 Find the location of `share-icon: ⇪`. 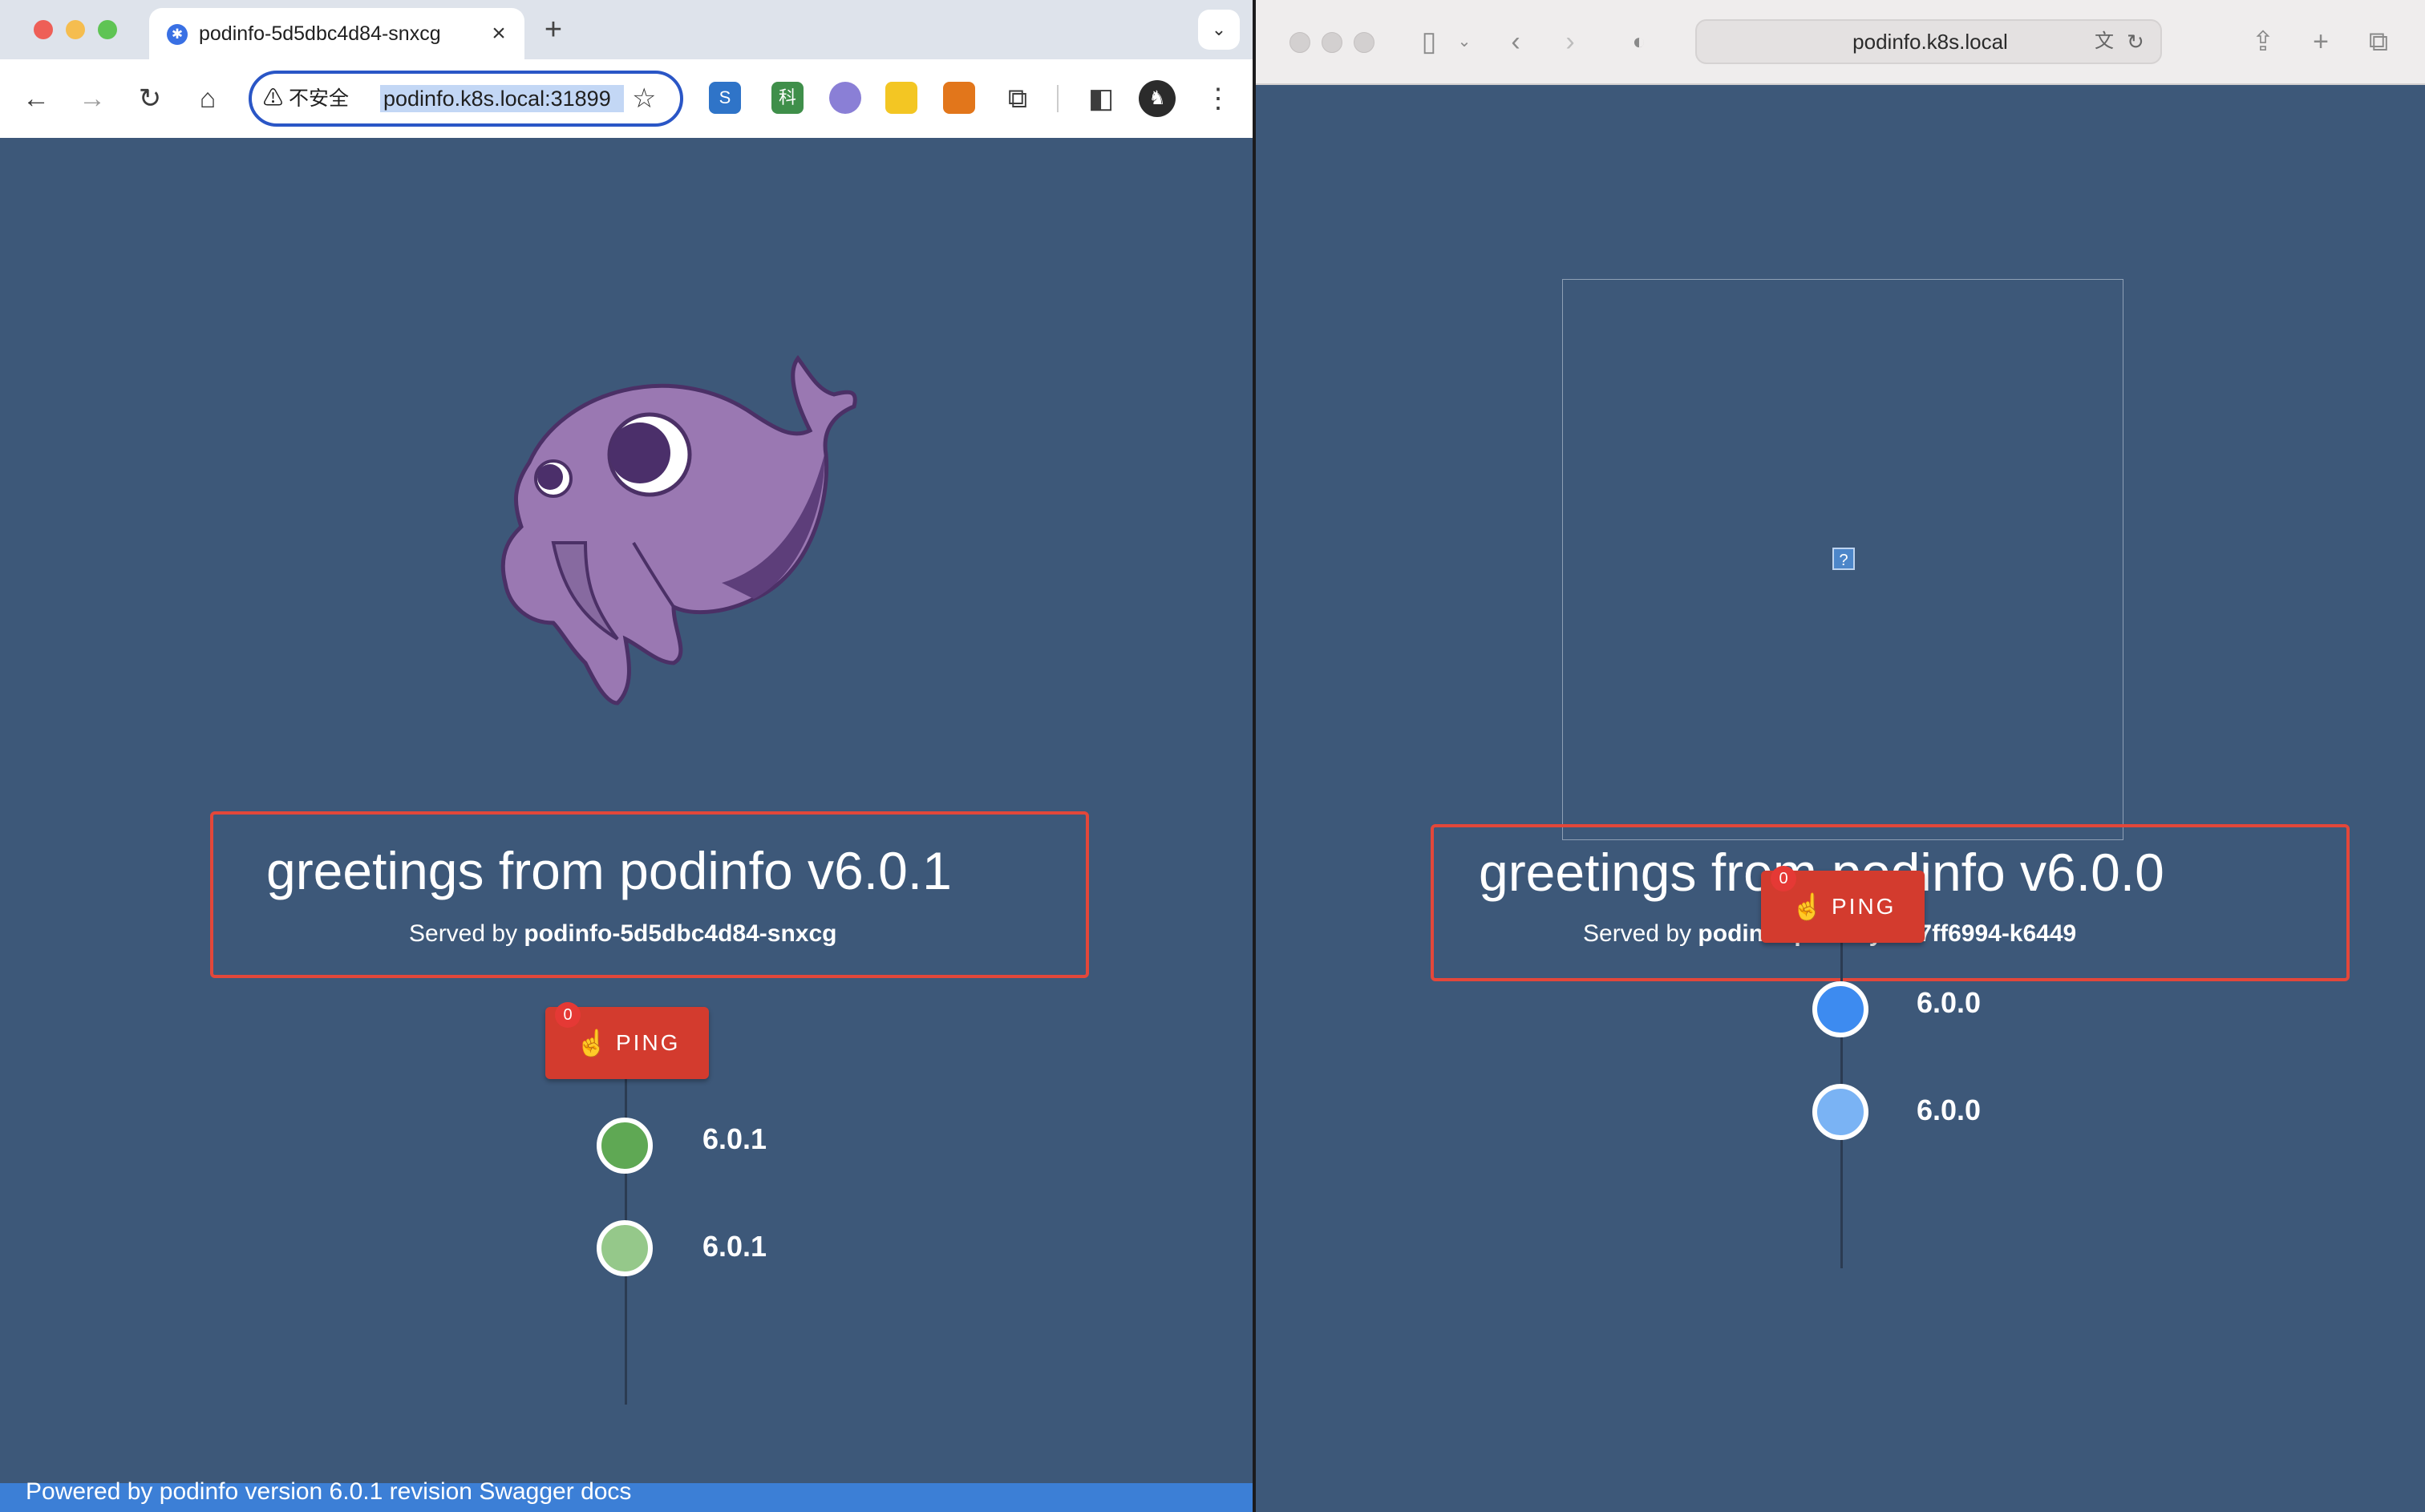

share-icon: ⇪ is located at coordinates (2263, 42).